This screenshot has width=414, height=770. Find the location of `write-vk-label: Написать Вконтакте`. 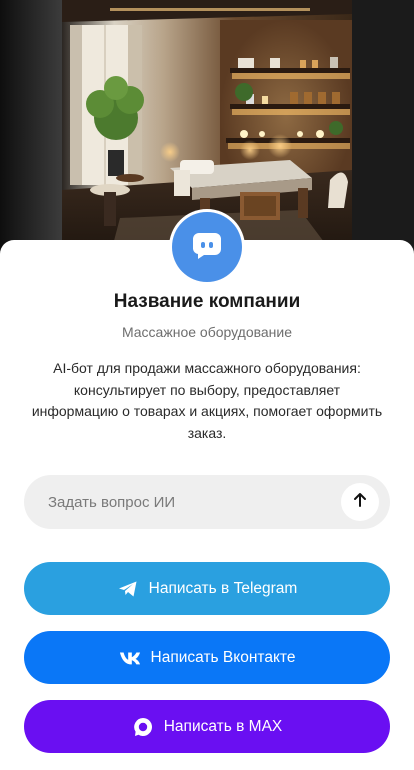

write-vk-label: Написать Вконтакте is located at coordinates (223, 657).